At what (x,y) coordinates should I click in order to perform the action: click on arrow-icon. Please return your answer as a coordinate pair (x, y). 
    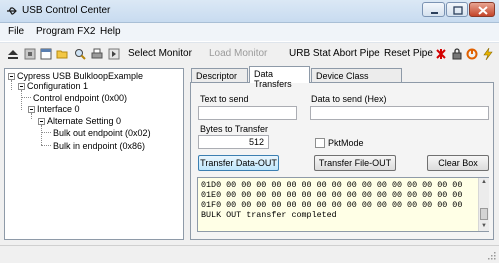
    Looking at the image, I should click on (114, 54).